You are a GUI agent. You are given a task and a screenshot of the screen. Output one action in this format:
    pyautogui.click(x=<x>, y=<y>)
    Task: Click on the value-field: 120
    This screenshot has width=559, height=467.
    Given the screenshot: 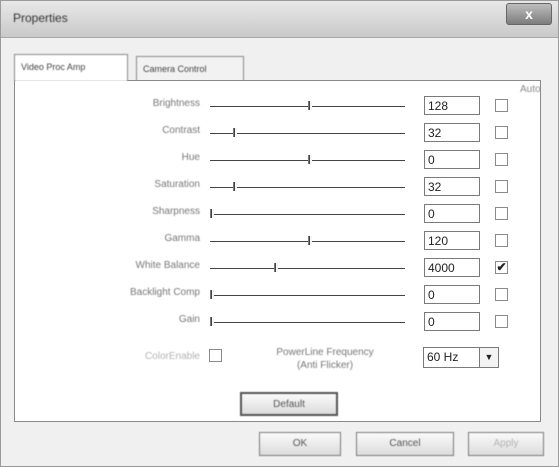 What is the action you would take?
    pyautogui.click(x=452, y=240)
    